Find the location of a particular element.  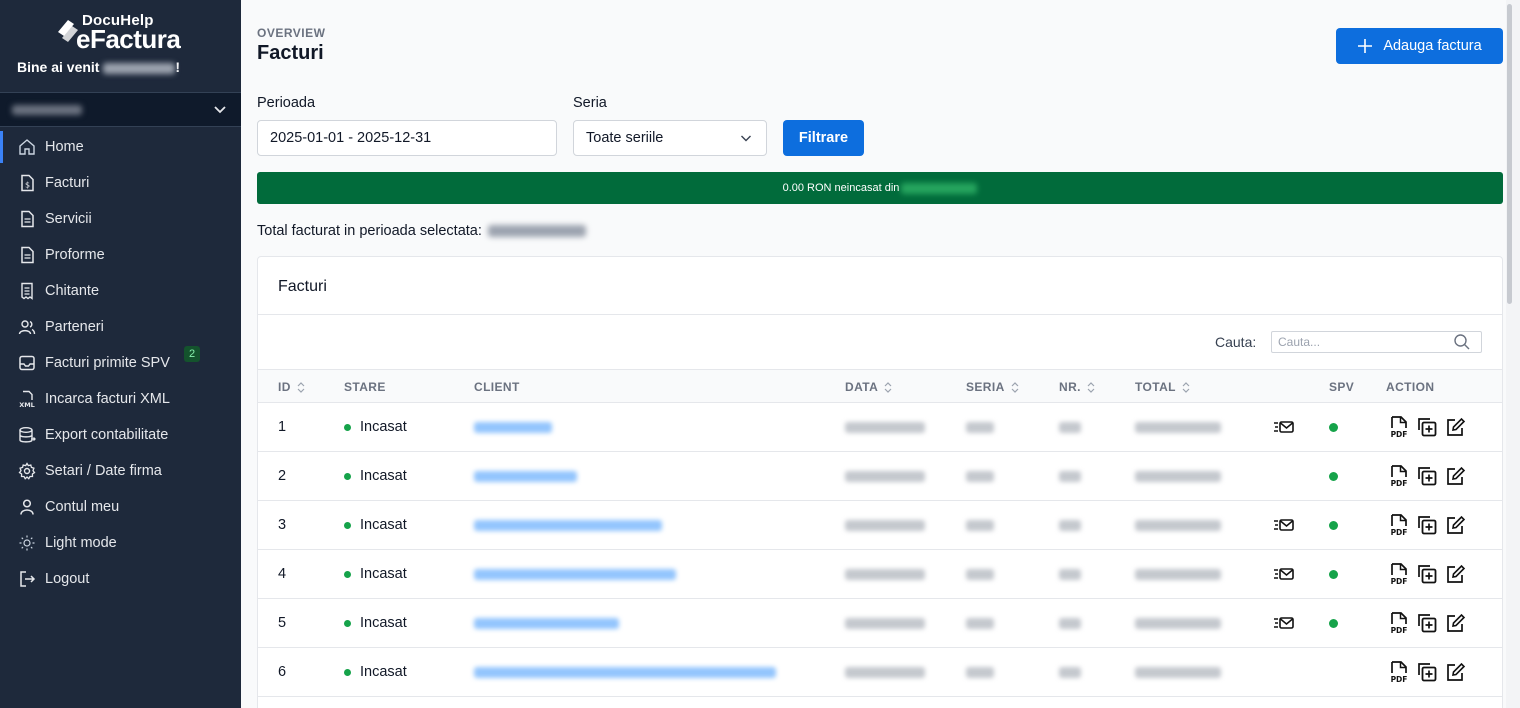

company-select is located at coordinates (120, 109).